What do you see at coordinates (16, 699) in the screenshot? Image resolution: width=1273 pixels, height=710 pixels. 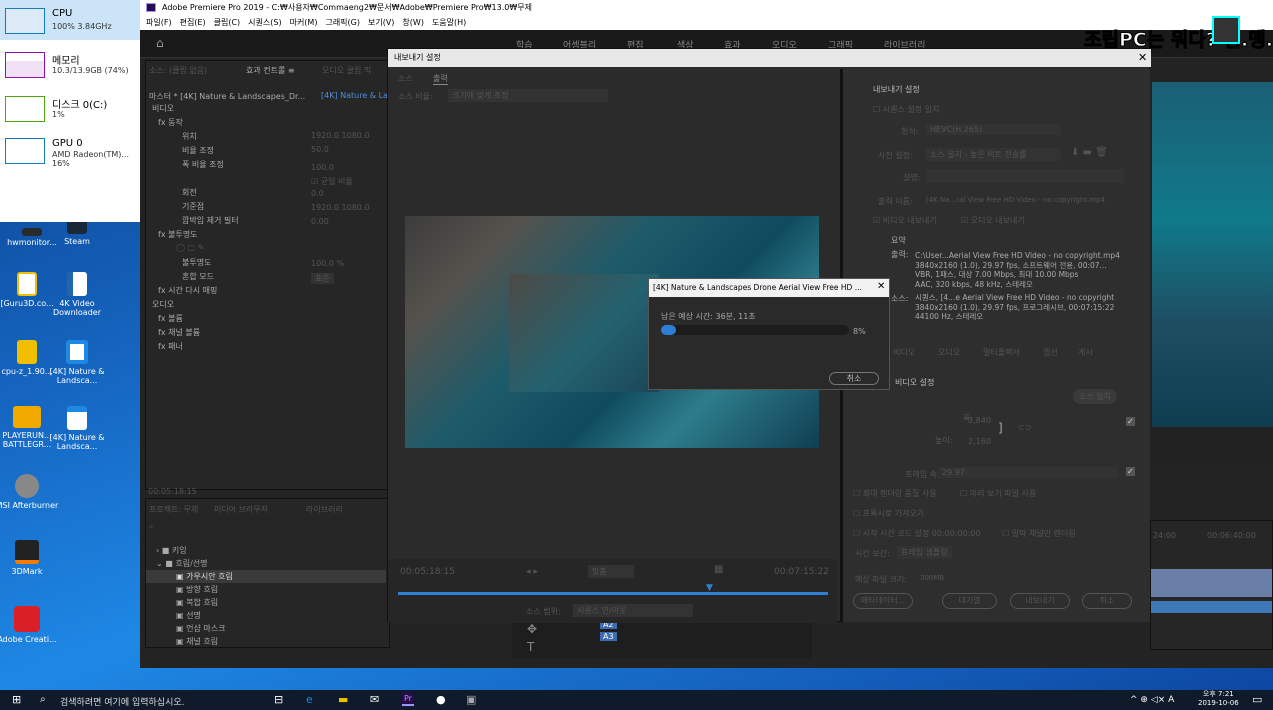 I see `windows-start-icon: ⊞` at bounding box center [16, 699].